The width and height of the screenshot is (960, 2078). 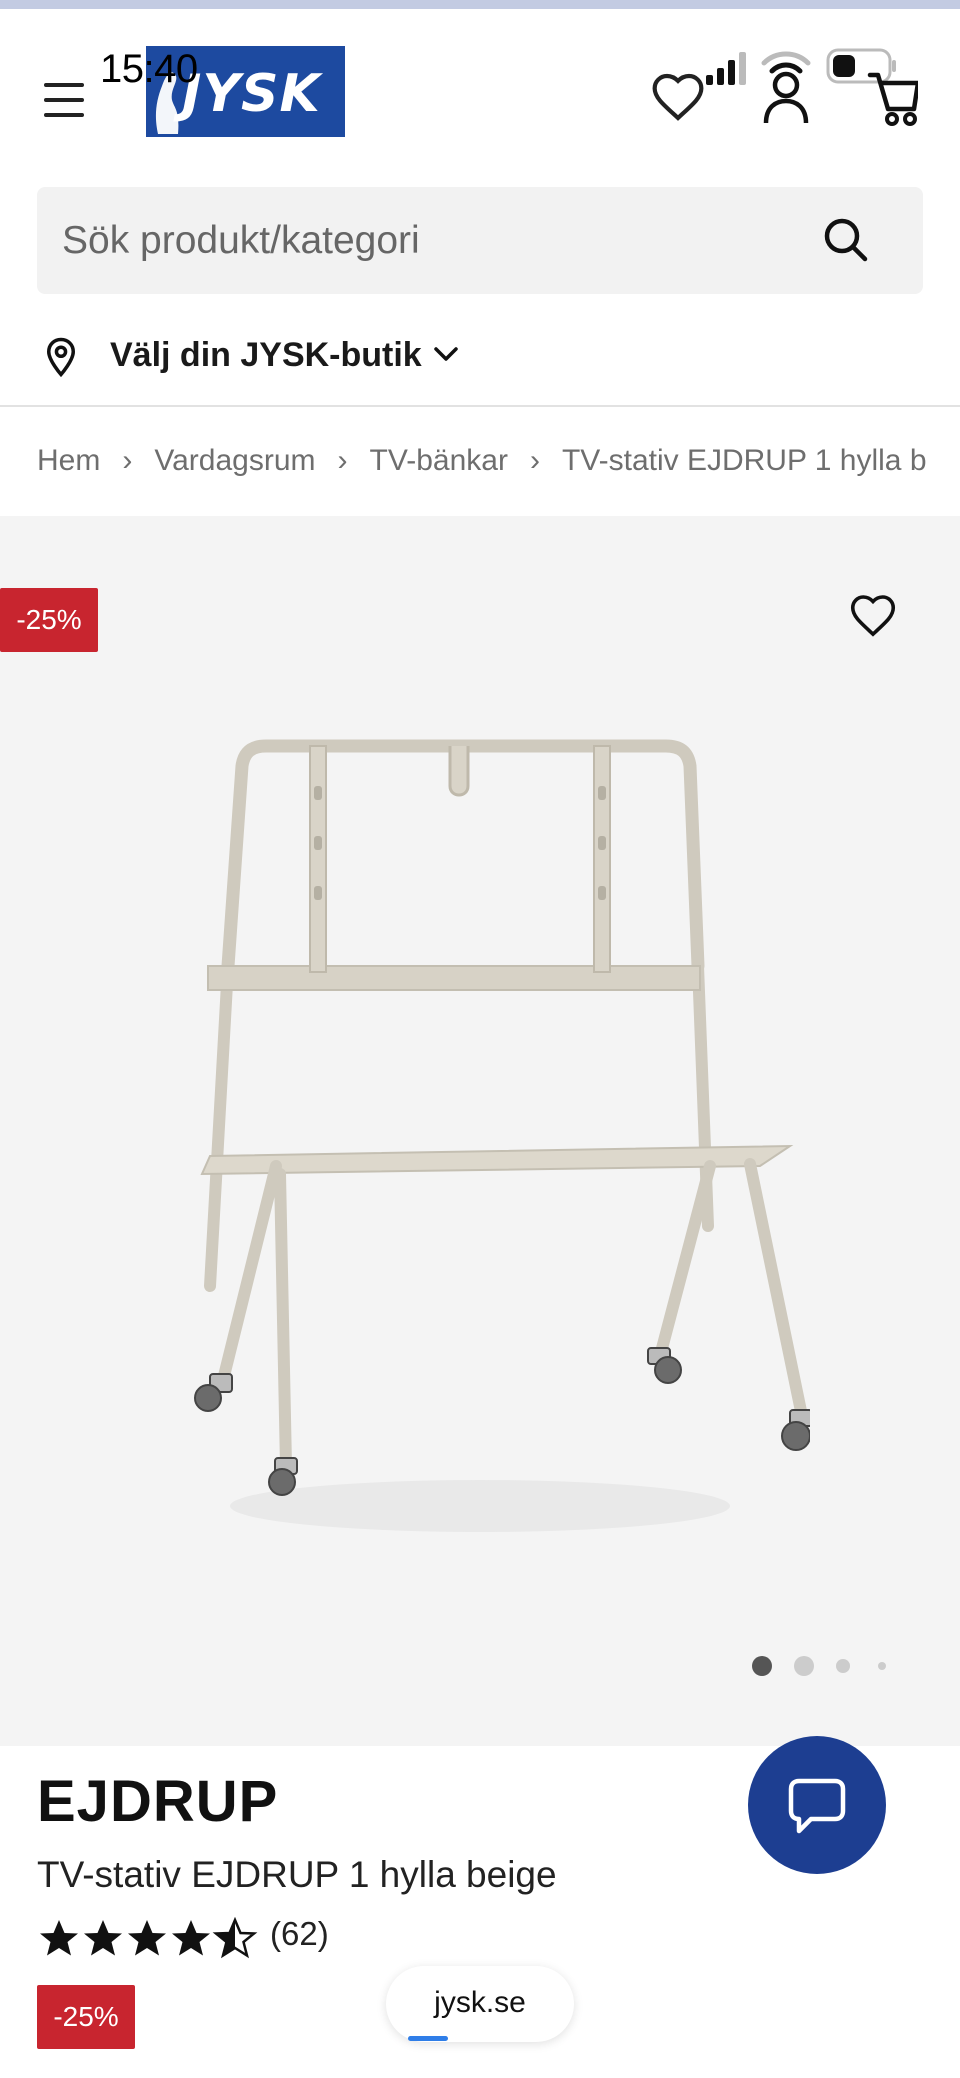 I want to click on header-divider, so click(x=480, y=406).